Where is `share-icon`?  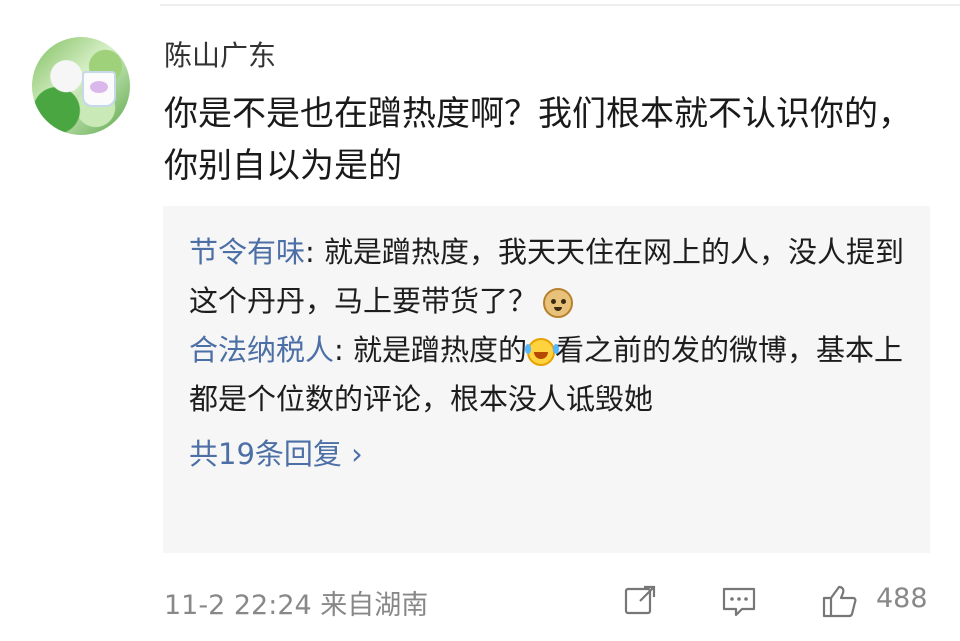 share-icon is located at coordinates (640, 601).